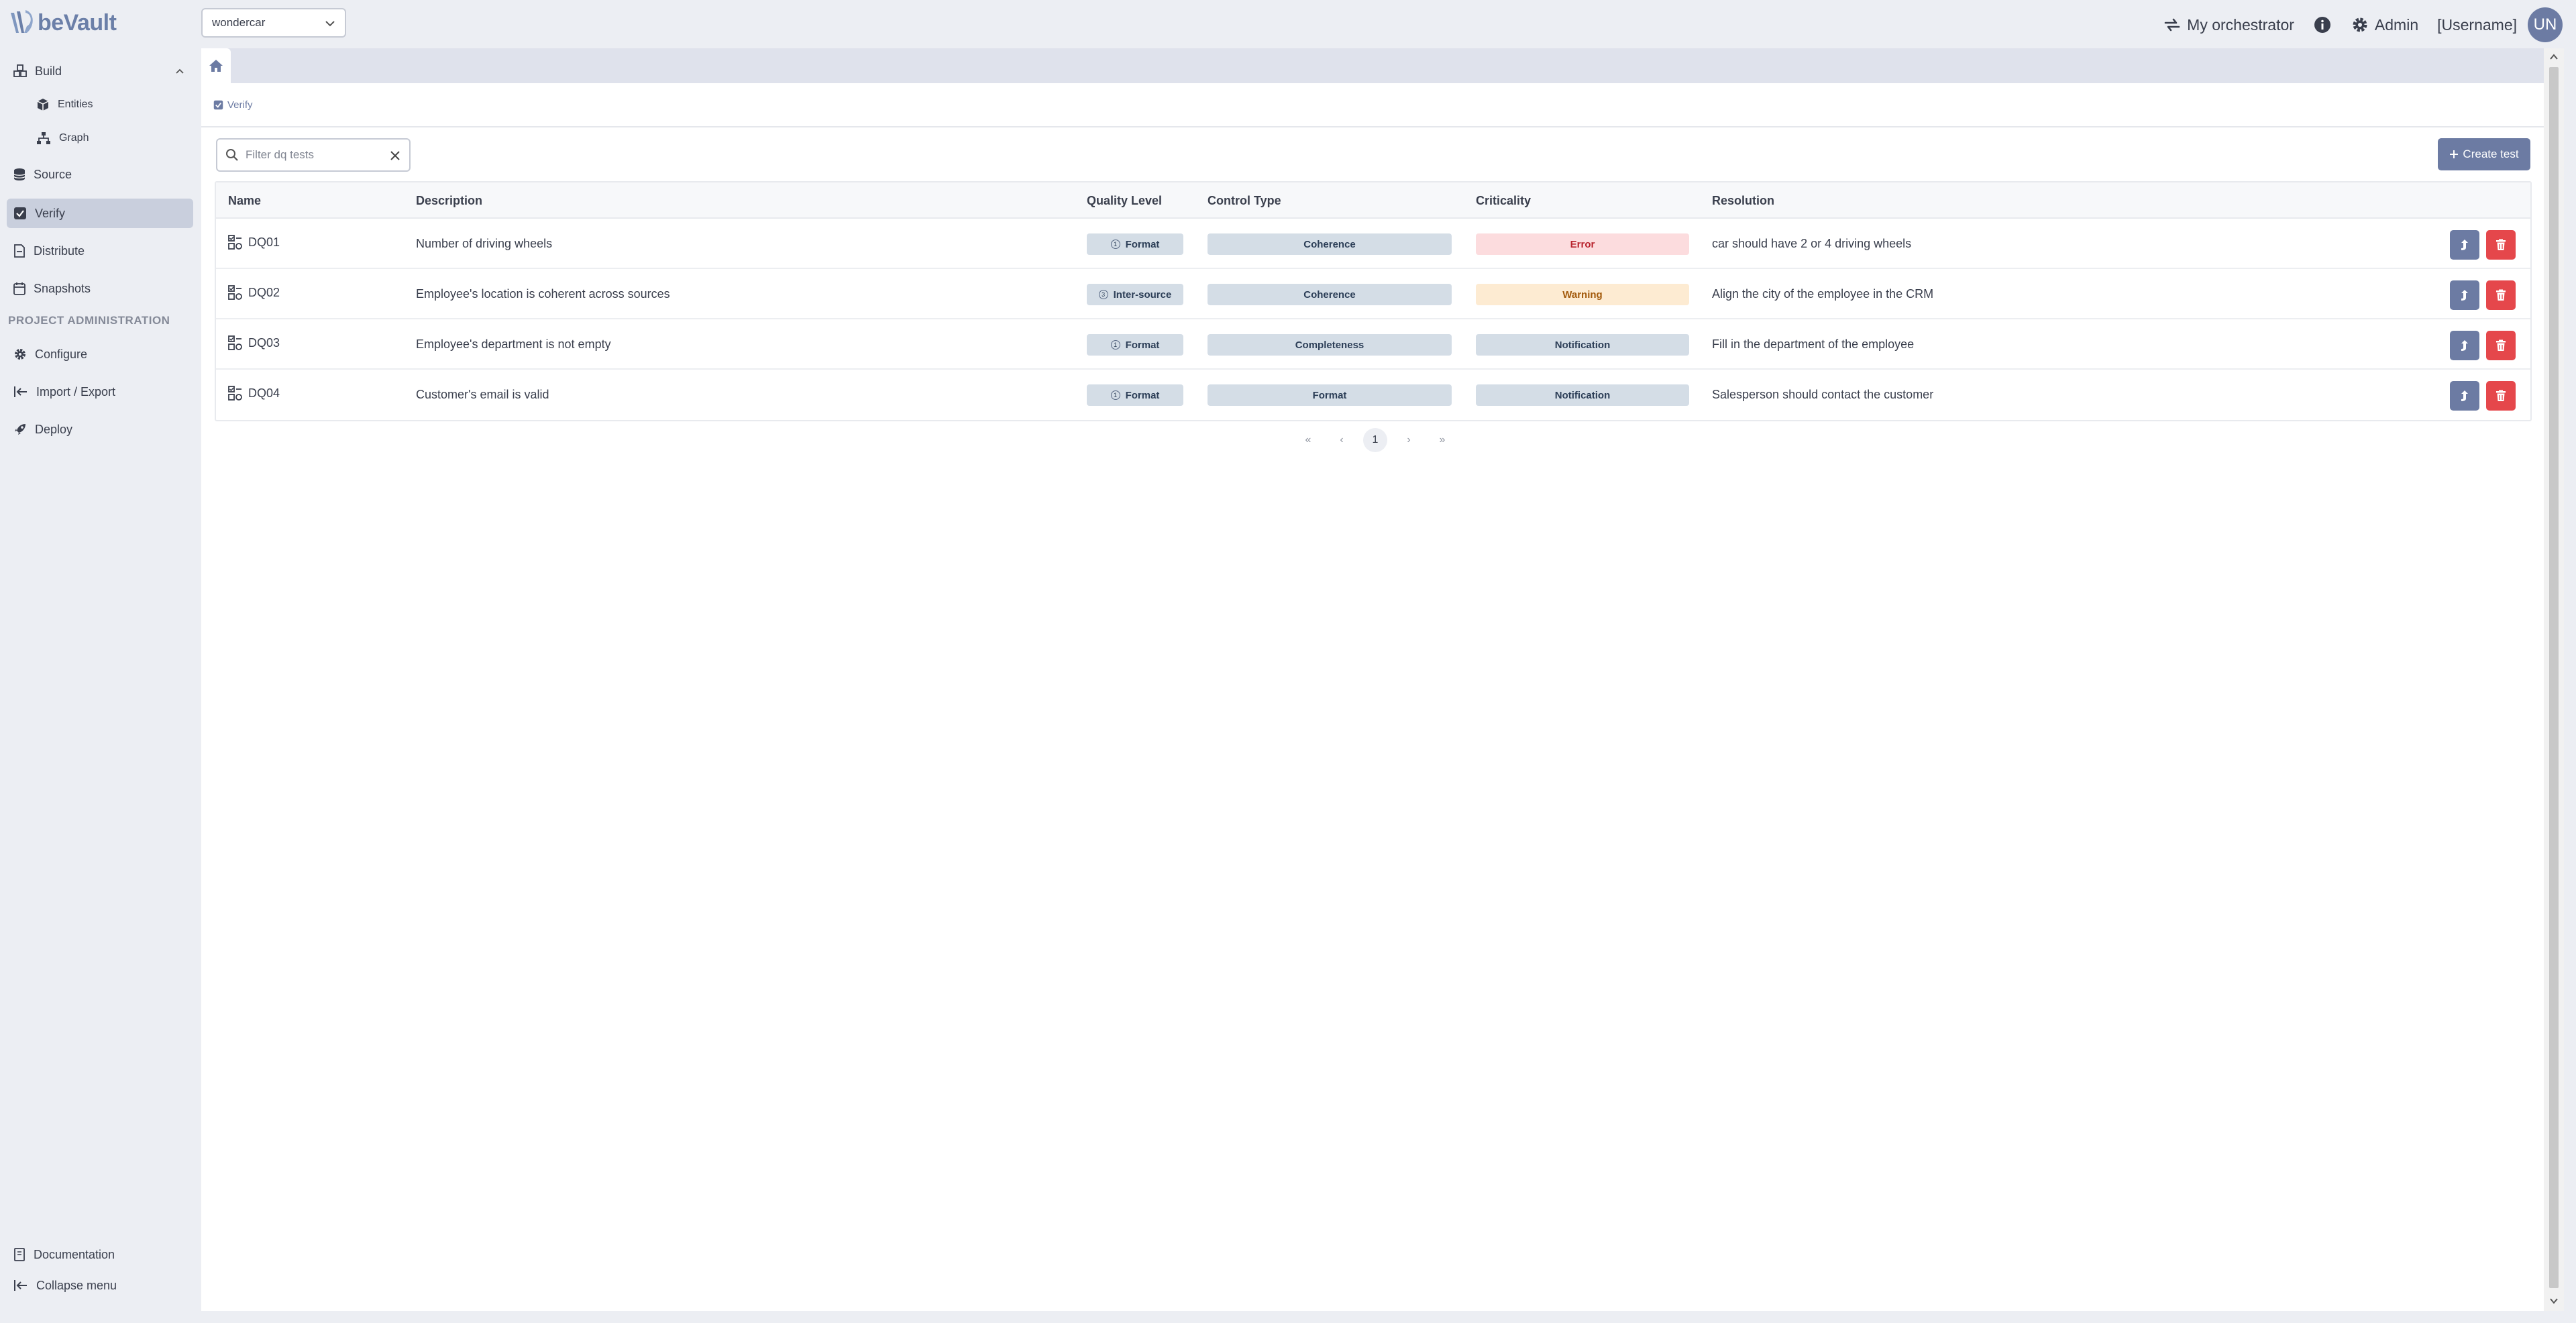 This screenshot has width=2576, height=1323. Describe the element at coordinates (59, 251) in the screenshot. I see `sidebar-item-label: Distribute` at that location.